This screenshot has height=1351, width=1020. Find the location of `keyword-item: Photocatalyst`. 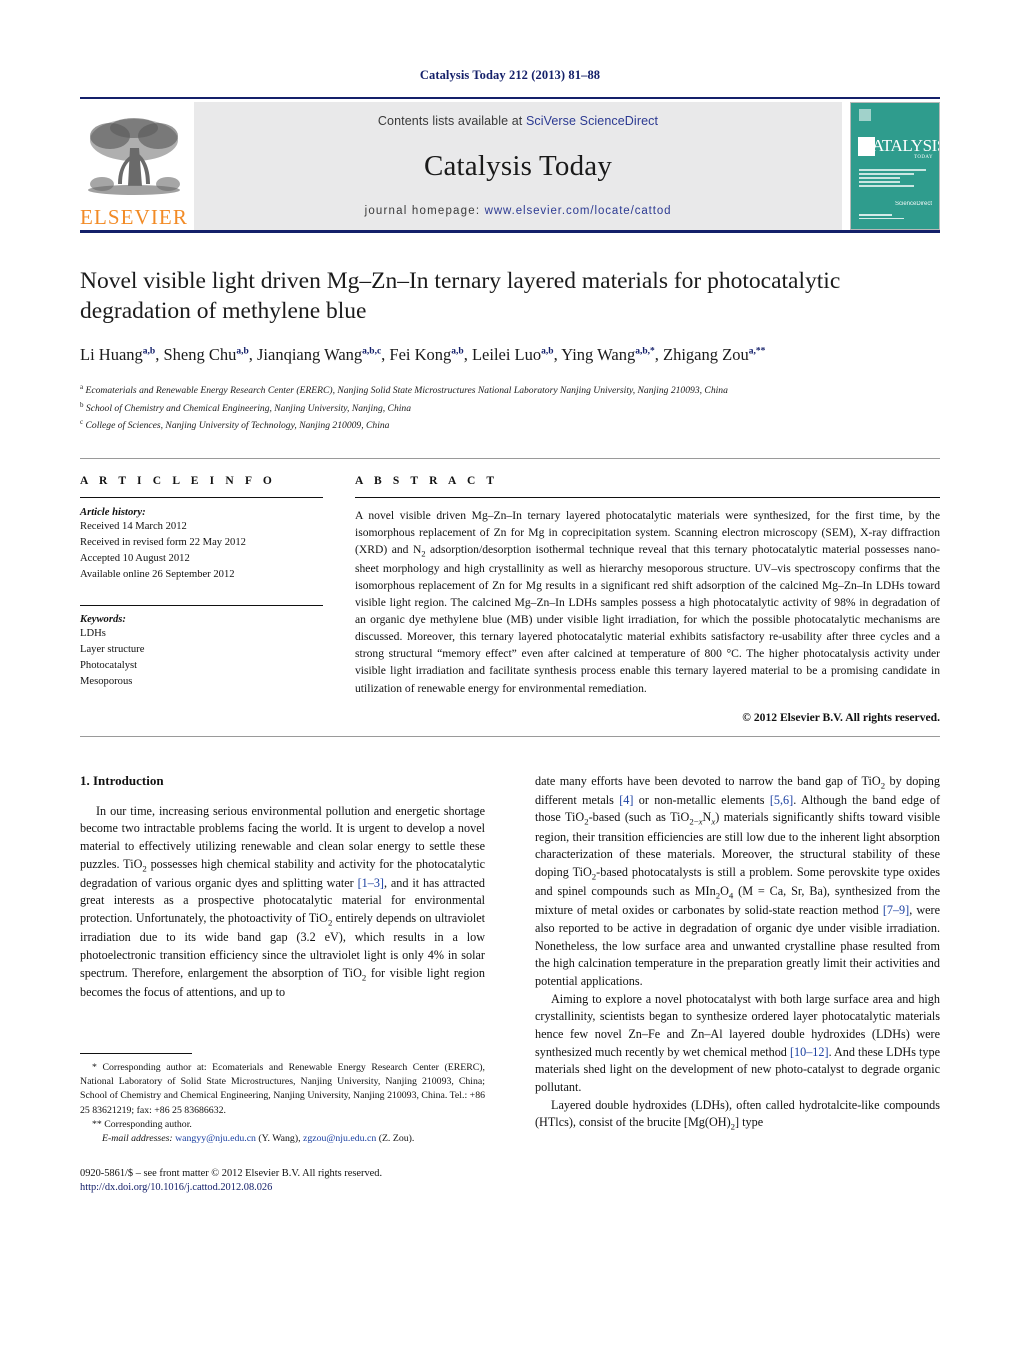

keyword-item: Photocatalyst is located at coordinates (109, 666).